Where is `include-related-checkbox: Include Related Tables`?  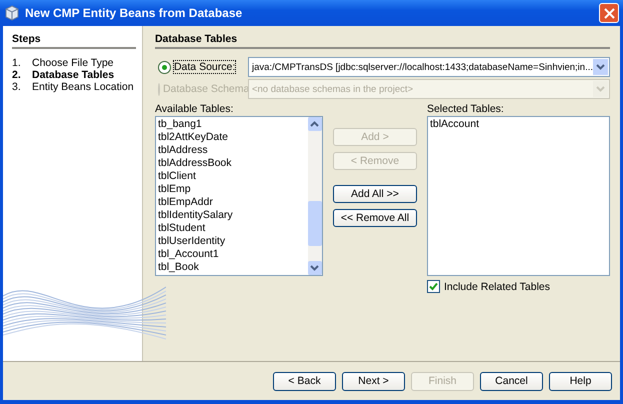 include-related-checkbox: Include Related Tables is located at coordinates (518, 286).